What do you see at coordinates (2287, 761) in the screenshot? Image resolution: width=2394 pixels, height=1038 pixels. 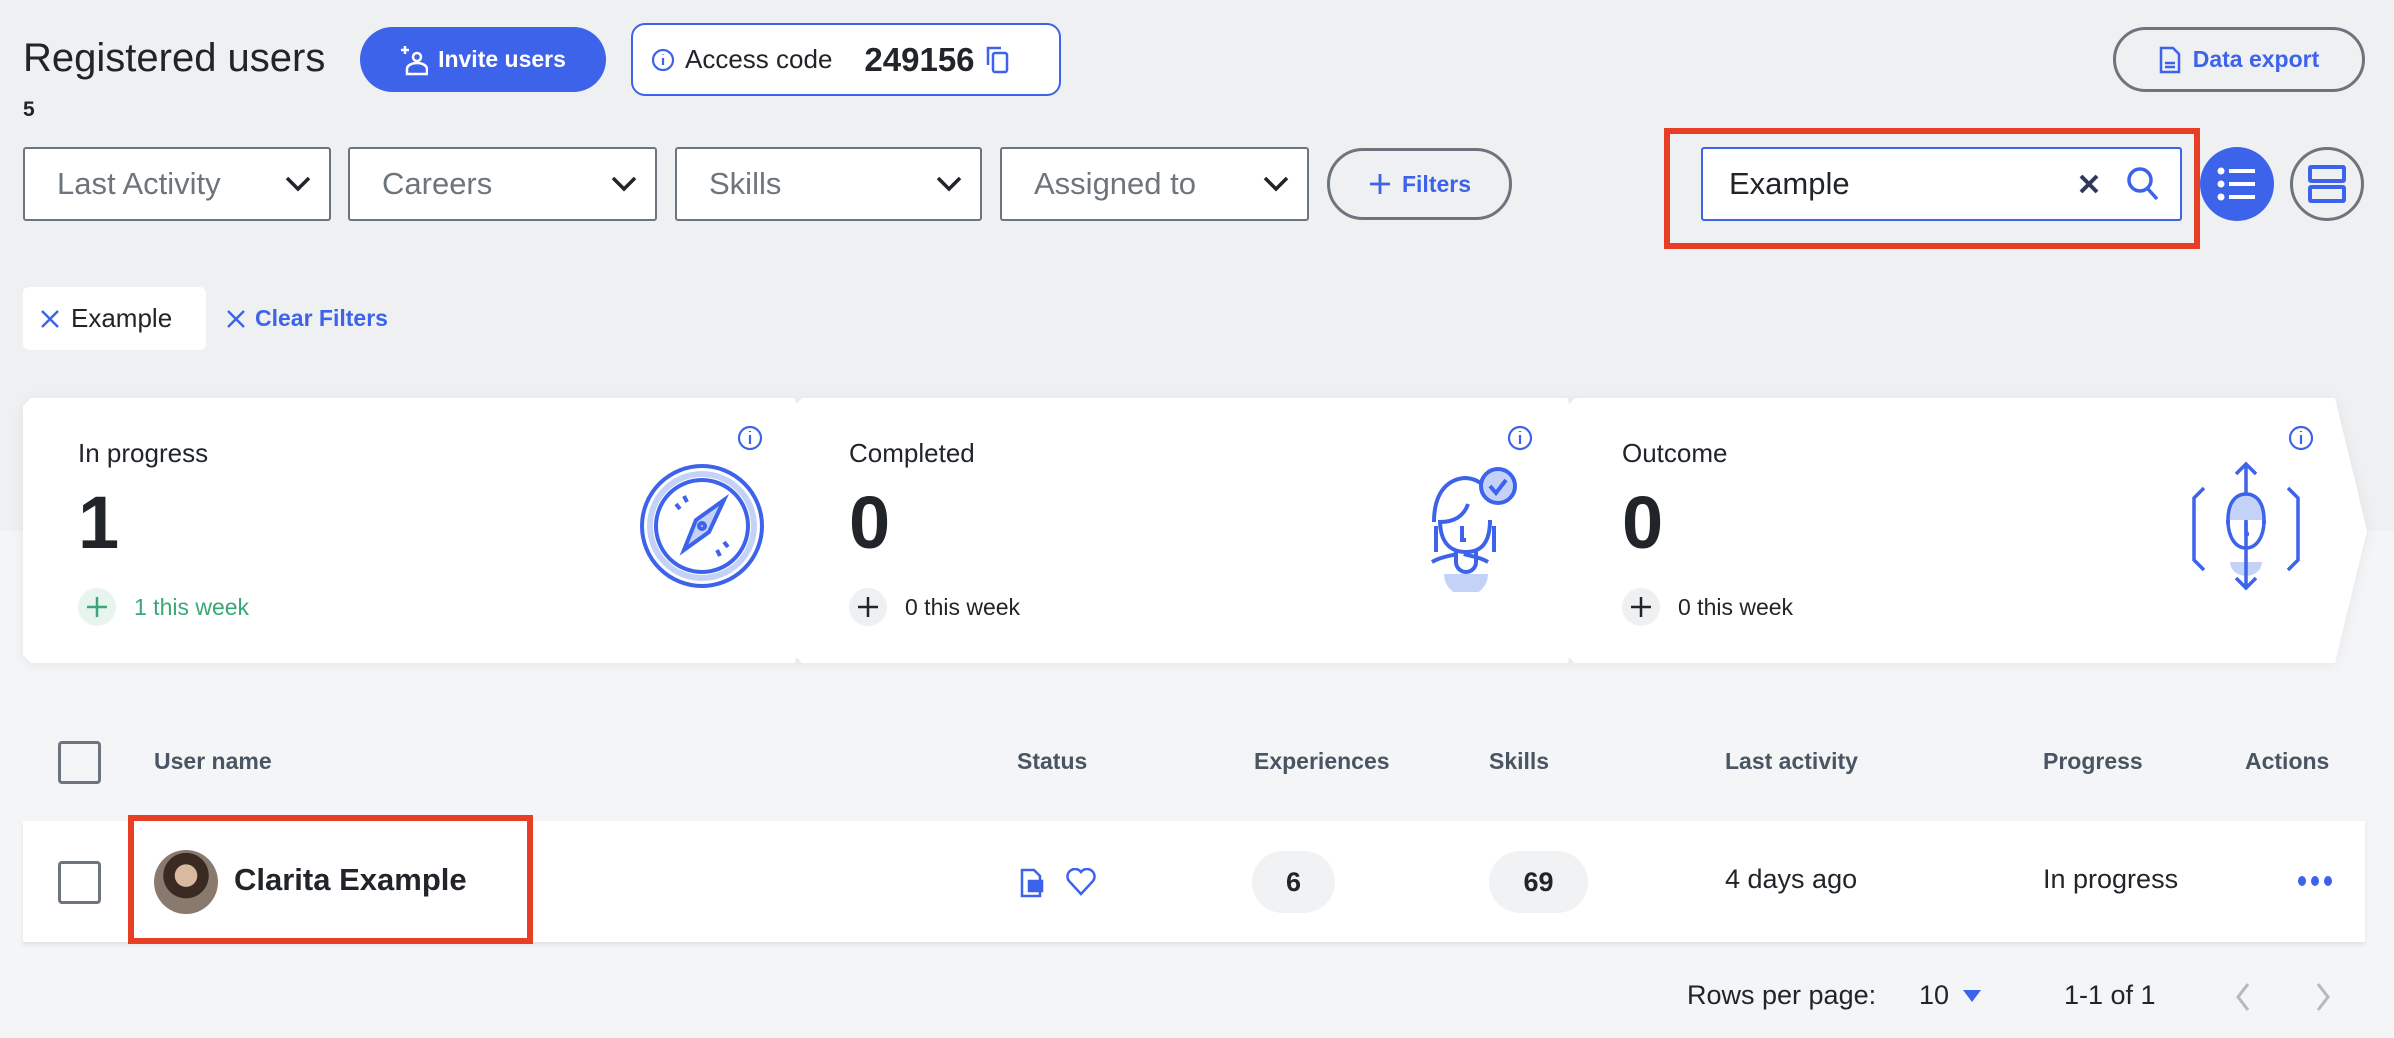 I see `column-header-actions: Actions` at bounding box center [2287, 761].